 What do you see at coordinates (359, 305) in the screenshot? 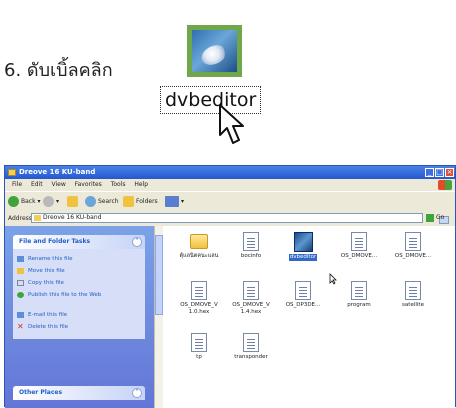
I see `file-label: program` at bounding box center [359, 305].